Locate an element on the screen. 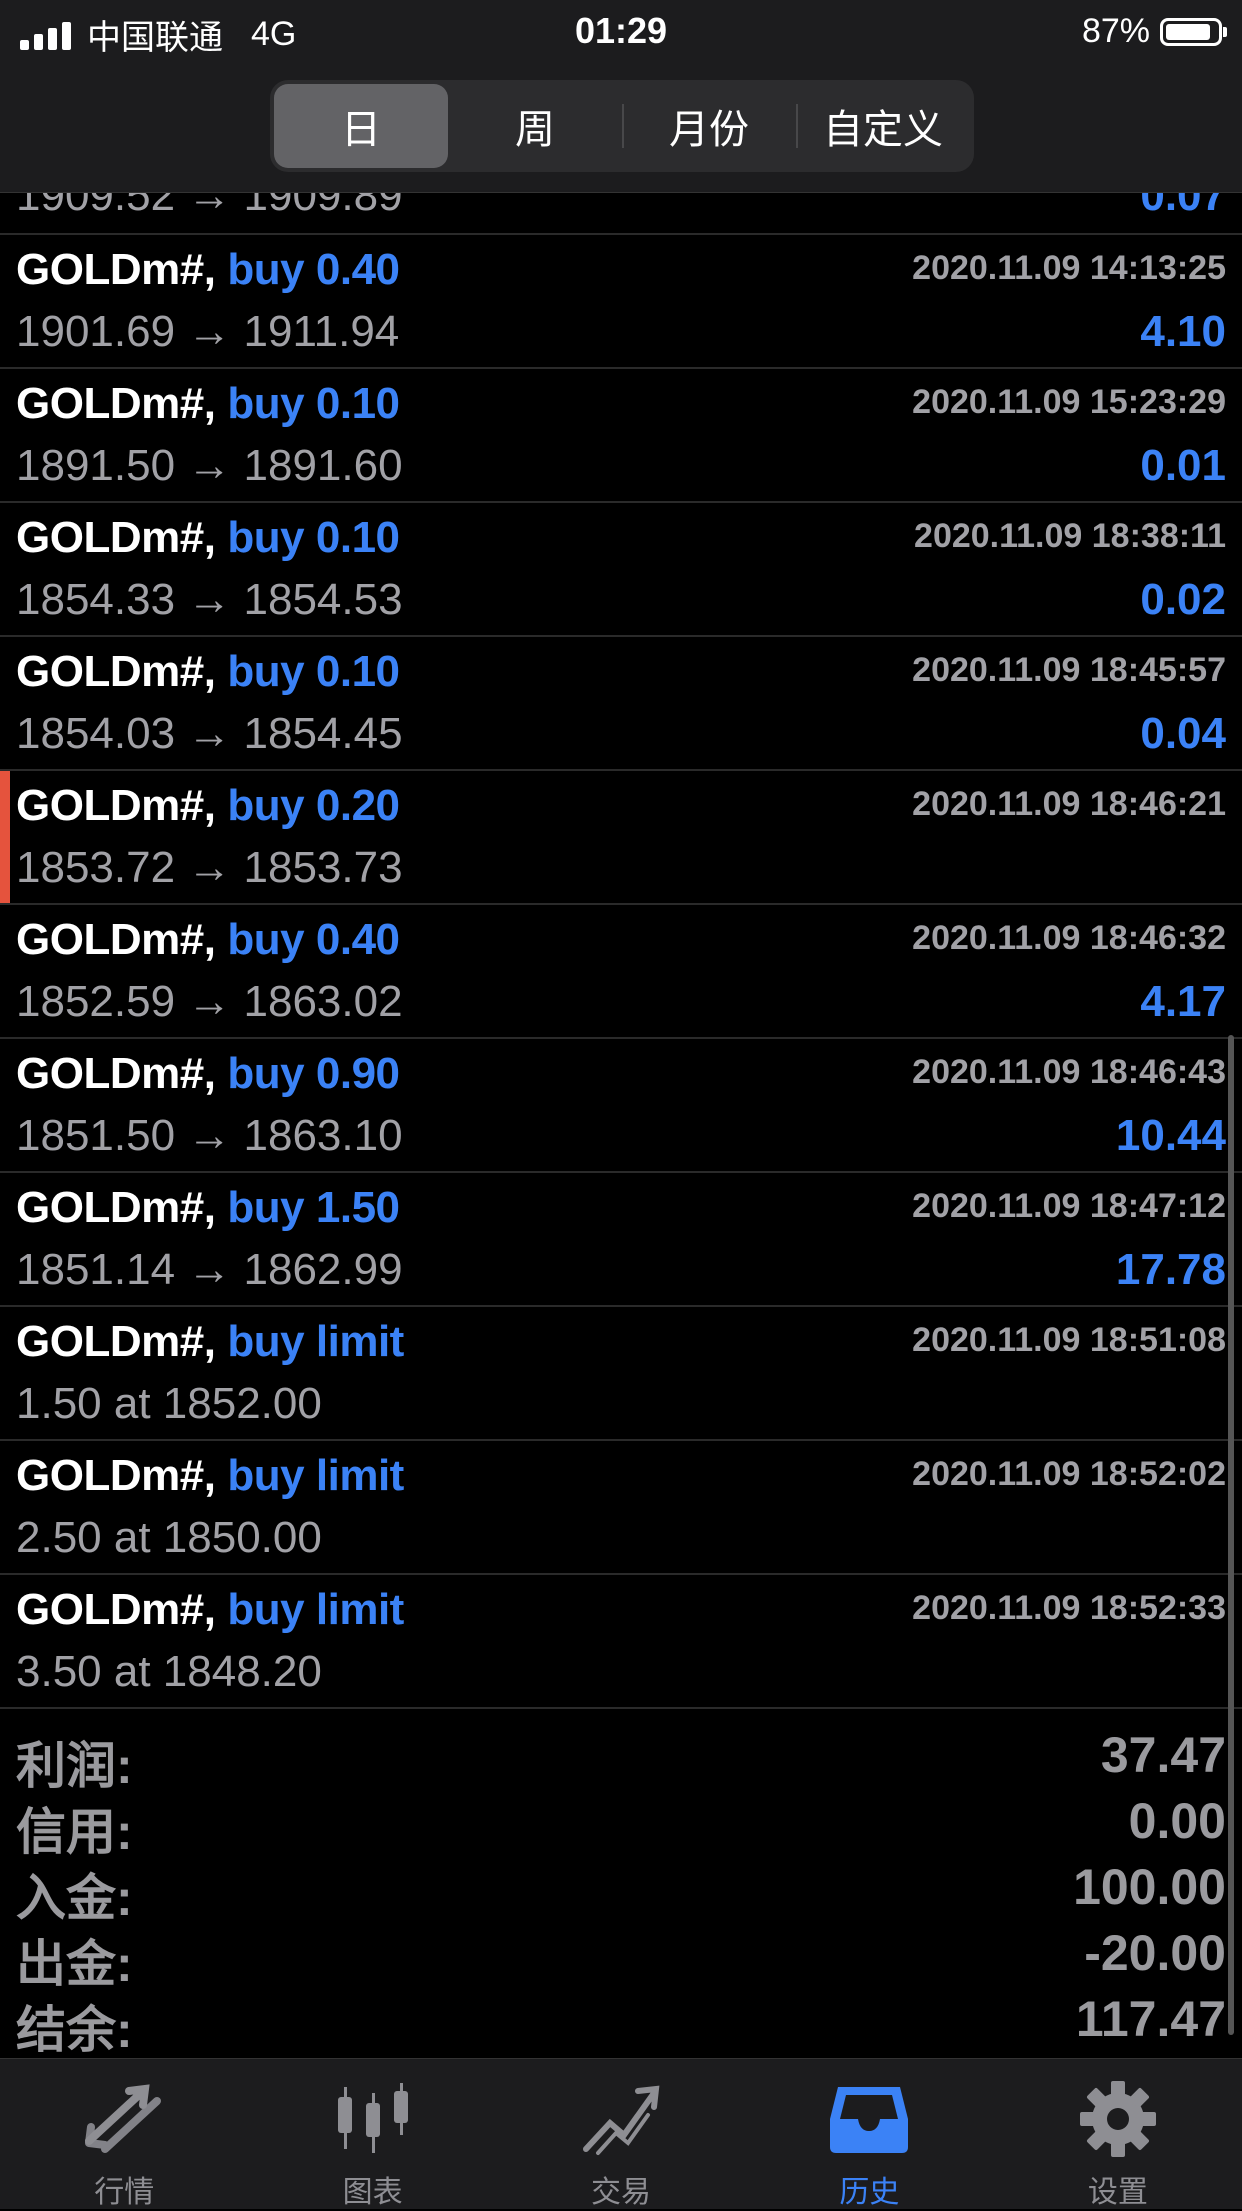 This screenshot has width=1242, height=2211. trade-datetime: 2020.11.09 18:52:02 is located at coordinates (1069, 1474).